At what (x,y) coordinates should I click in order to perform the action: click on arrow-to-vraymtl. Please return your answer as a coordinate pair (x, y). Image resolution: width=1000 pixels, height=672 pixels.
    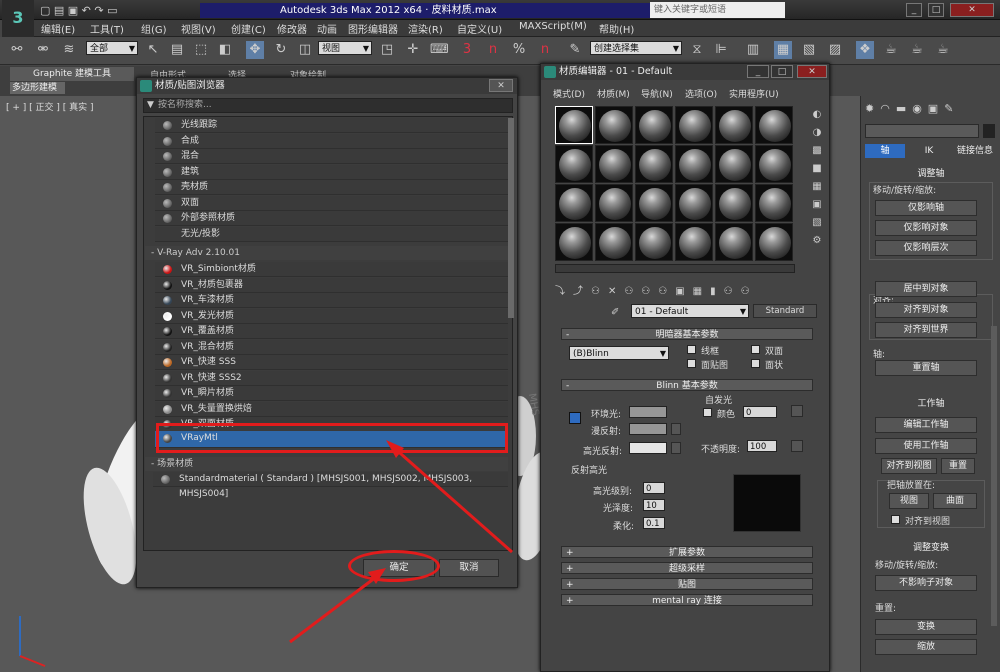
    Looking at the image, I should click on (452, 499).